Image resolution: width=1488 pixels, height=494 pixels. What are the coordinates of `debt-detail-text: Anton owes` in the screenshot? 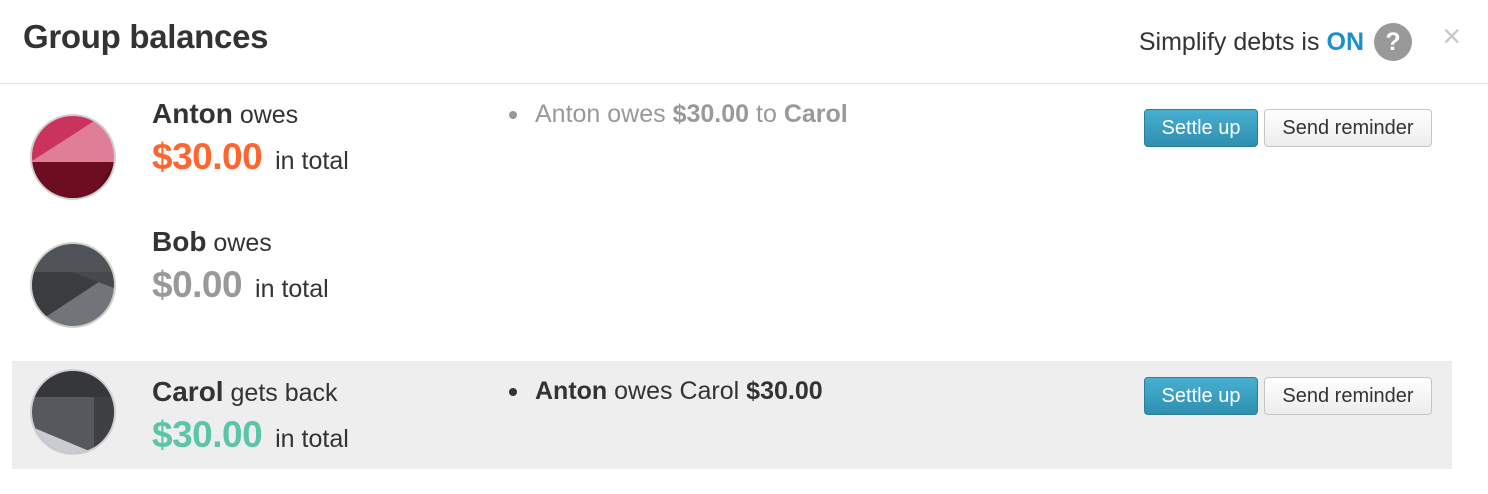 It's located at (600, 114).